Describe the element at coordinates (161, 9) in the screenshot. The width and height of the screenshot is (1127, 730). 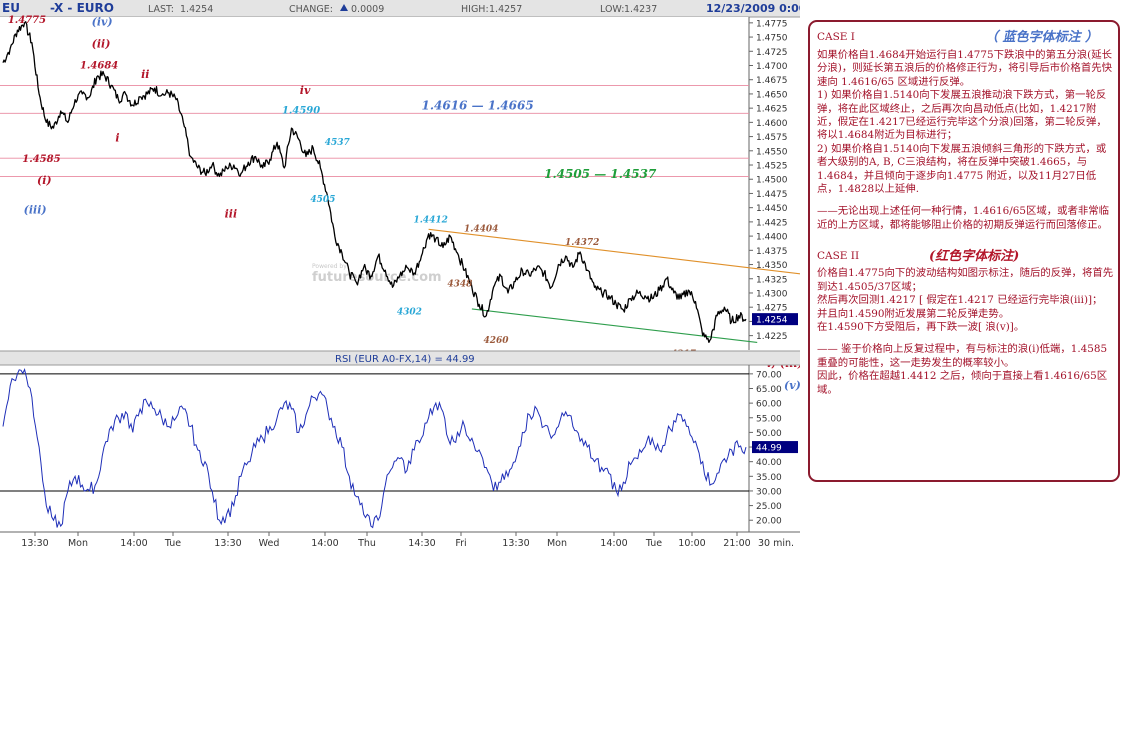
I see `last-label: LAST:` at that location.